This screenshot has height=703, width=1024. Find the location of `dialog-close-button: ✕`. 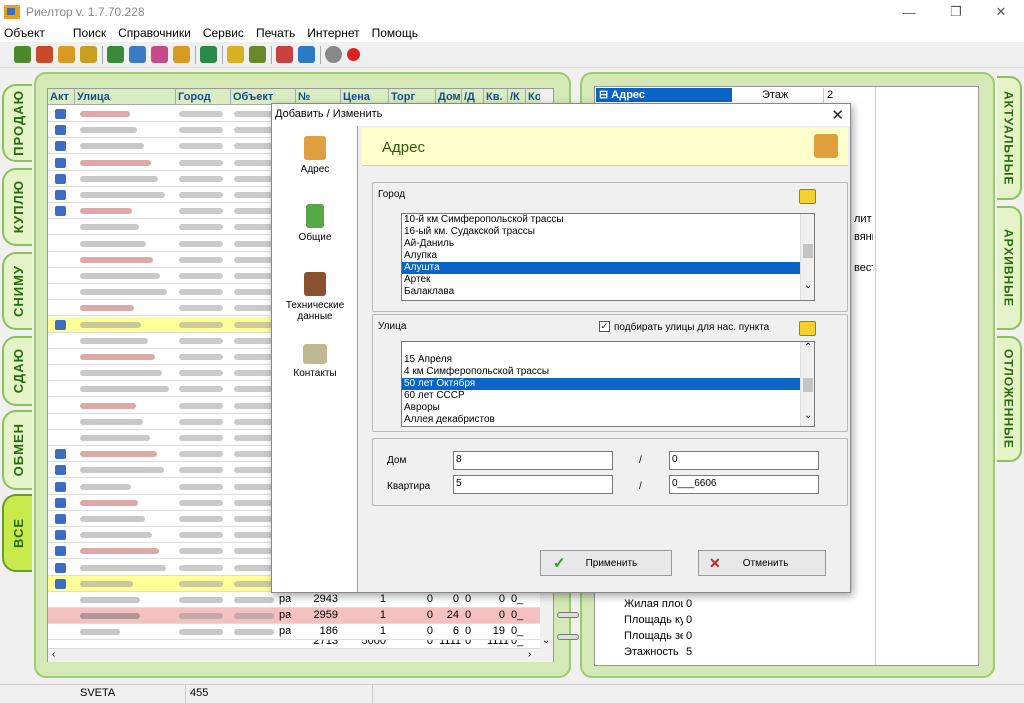

dialog-close-button: ✕ is located at coordinates (837, 115).